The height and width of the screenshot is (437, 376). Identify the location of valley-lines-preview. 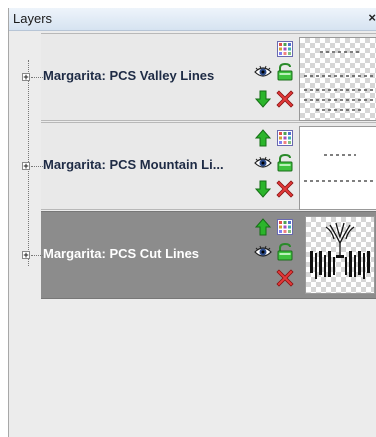
(340, 81).